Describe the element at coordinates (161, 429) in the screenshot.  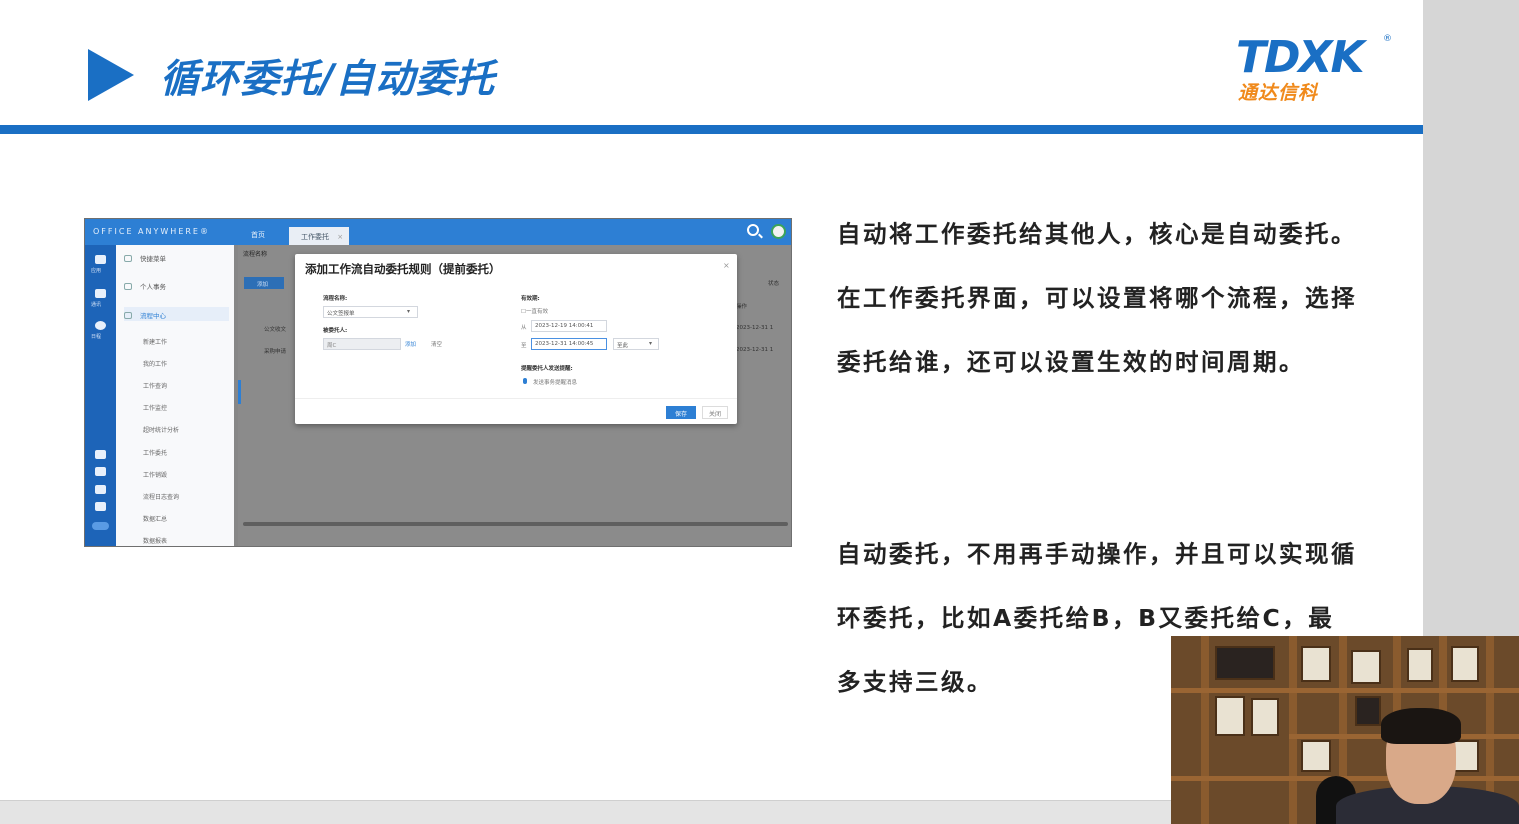
I see `submenu-item: 超时统计分析` at that location.